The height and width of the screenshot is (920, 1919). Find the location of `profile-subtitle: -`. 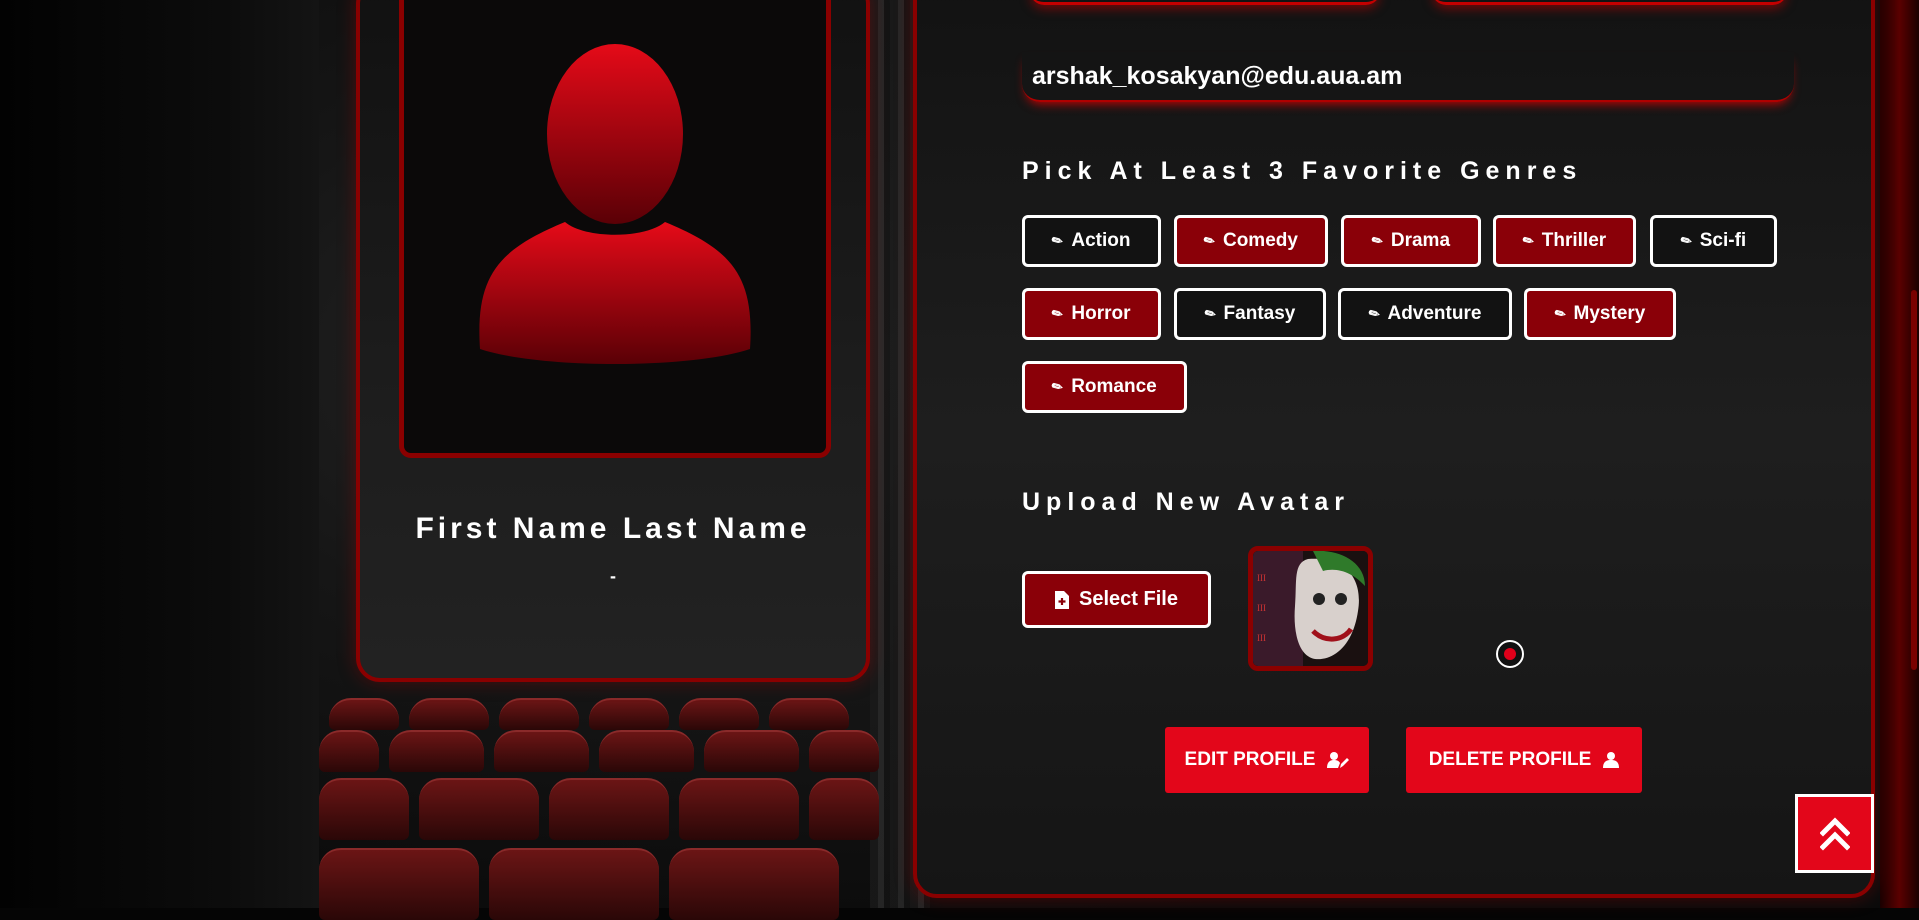

profile-subtitle: - is located at coordinates (613, 576).